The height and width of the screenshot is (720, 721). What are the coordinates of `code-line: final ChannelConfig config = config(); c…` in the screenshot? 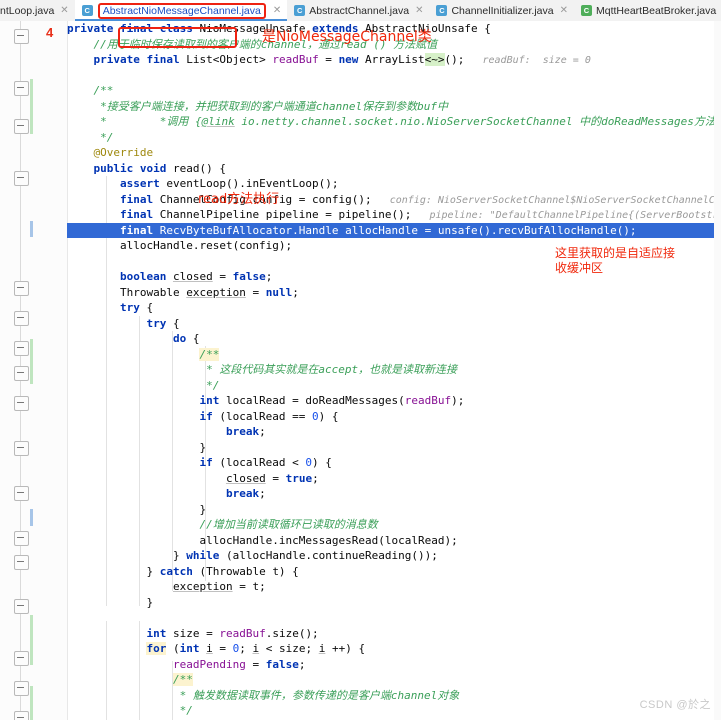 It's located at (390, 200).